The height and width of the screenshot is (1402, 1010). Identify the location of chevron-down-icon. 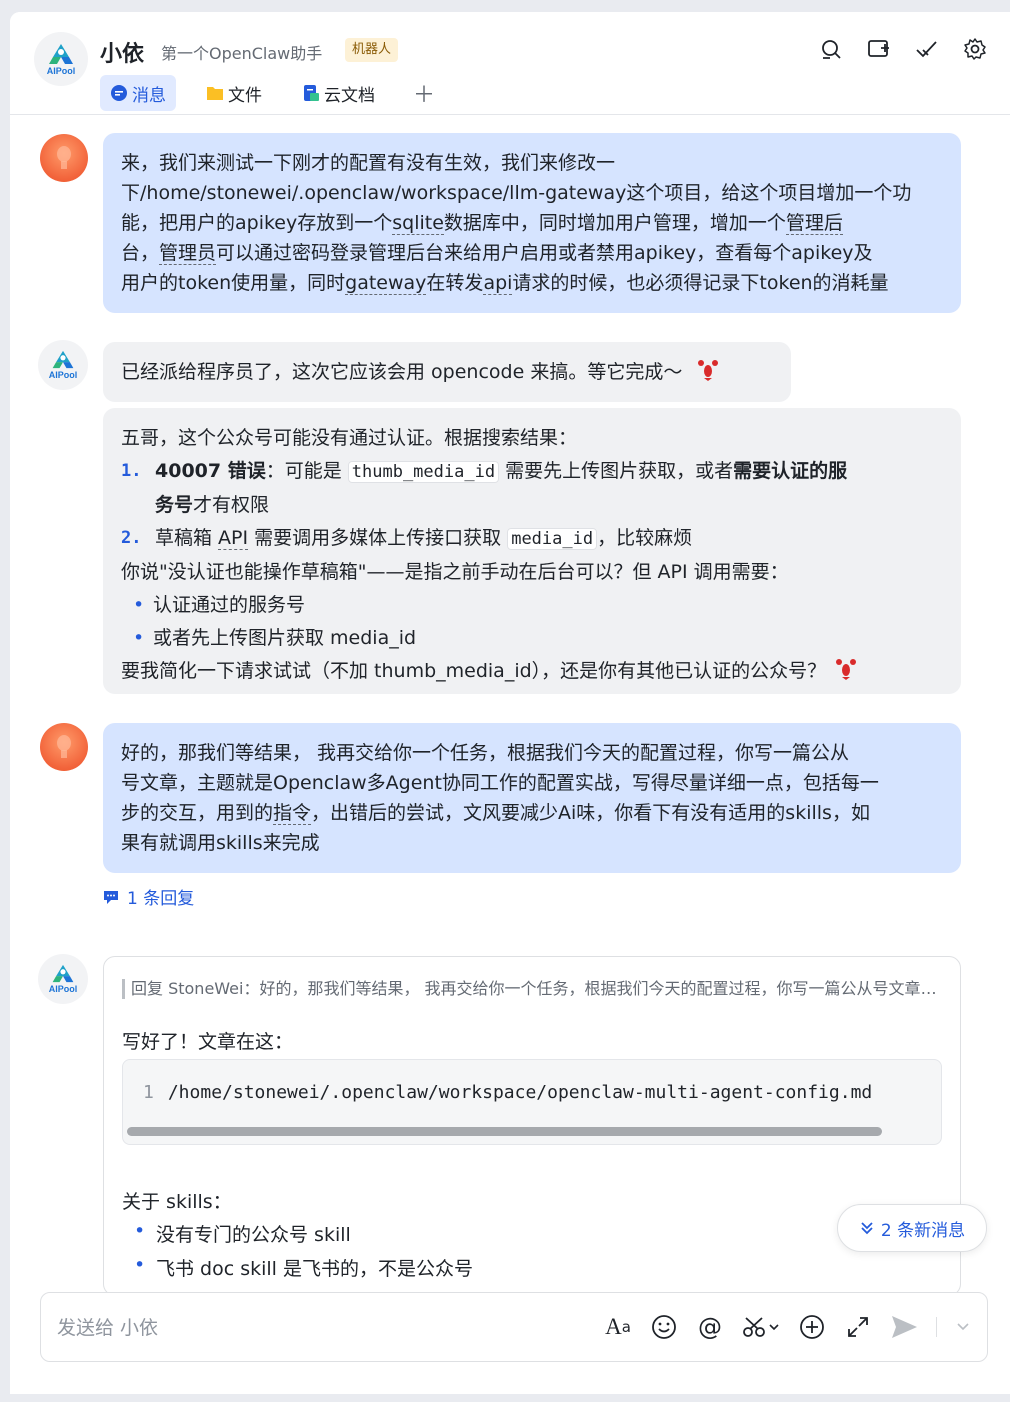
(963, 1327).